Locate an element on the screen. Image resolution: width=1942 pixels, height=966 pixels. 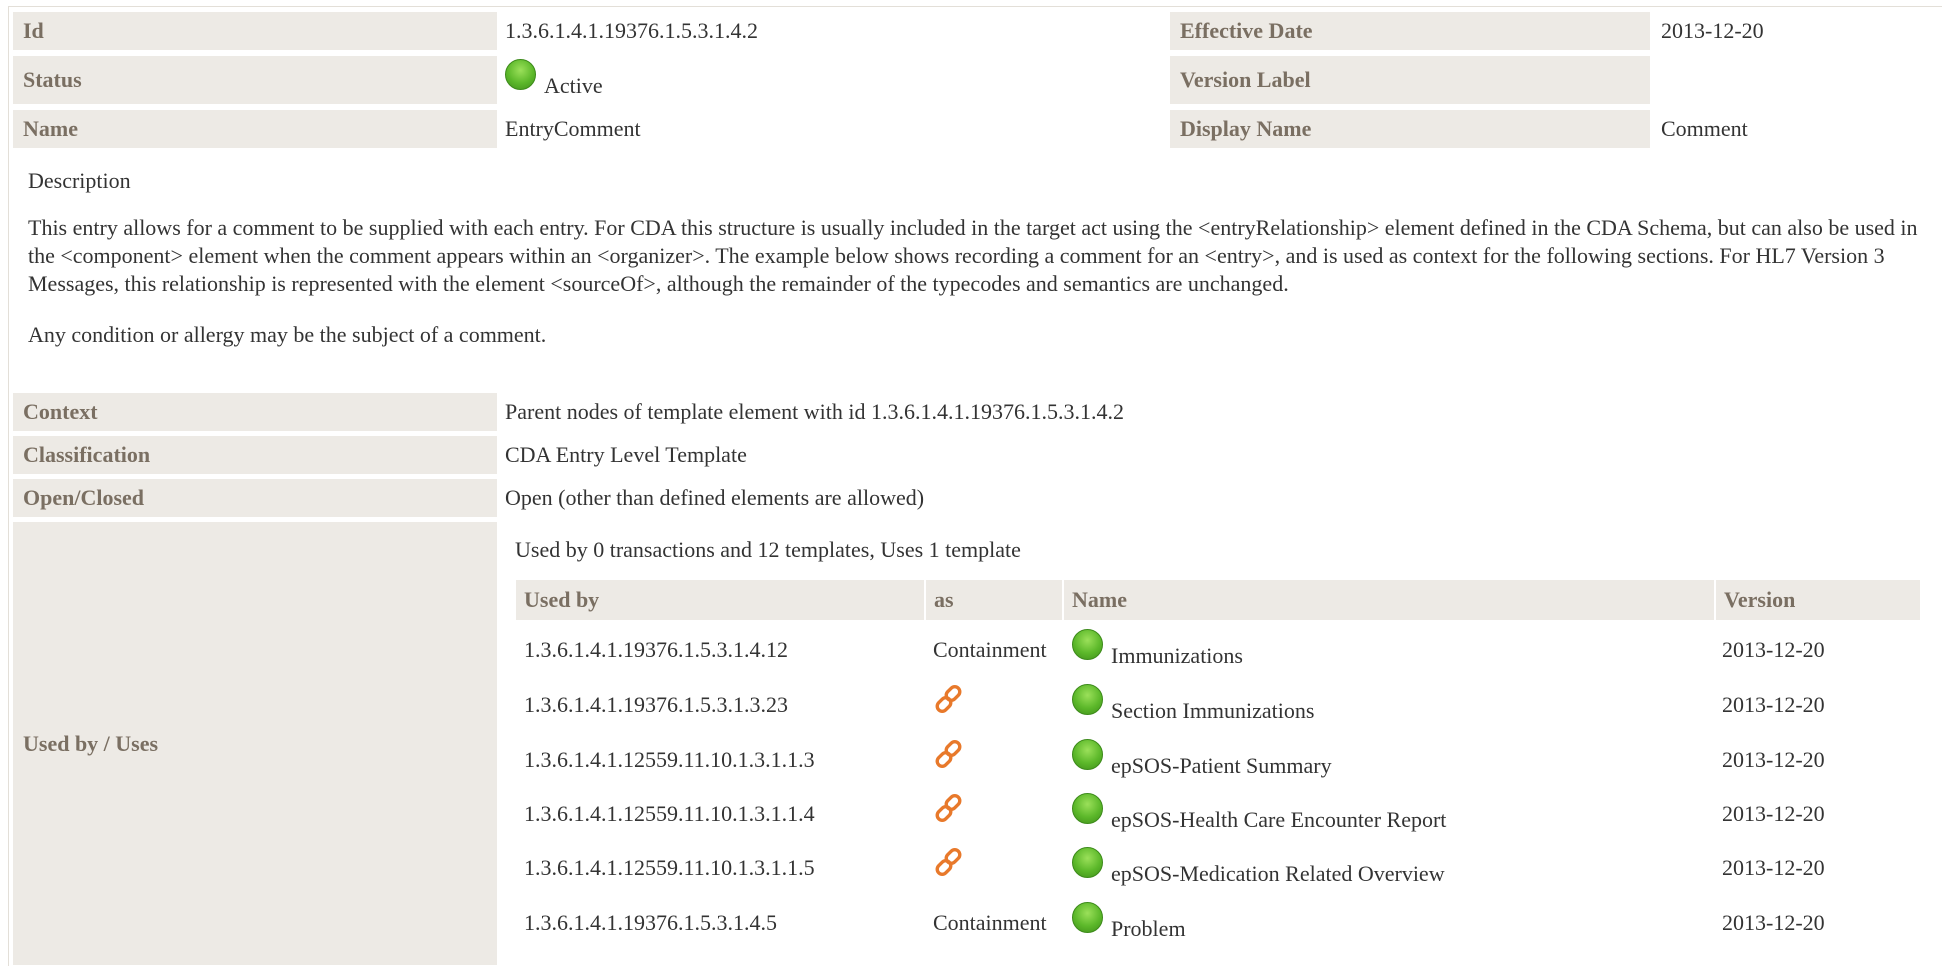
version-label-label: Version Label is located at coordinates (1410, 80).